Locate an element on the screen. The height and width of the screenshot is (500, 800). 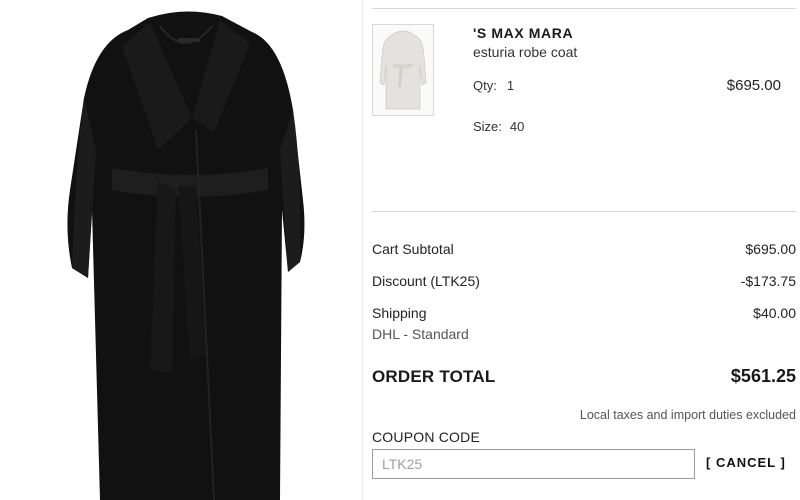
size-label: Size: is located at coordinates (487, 126).